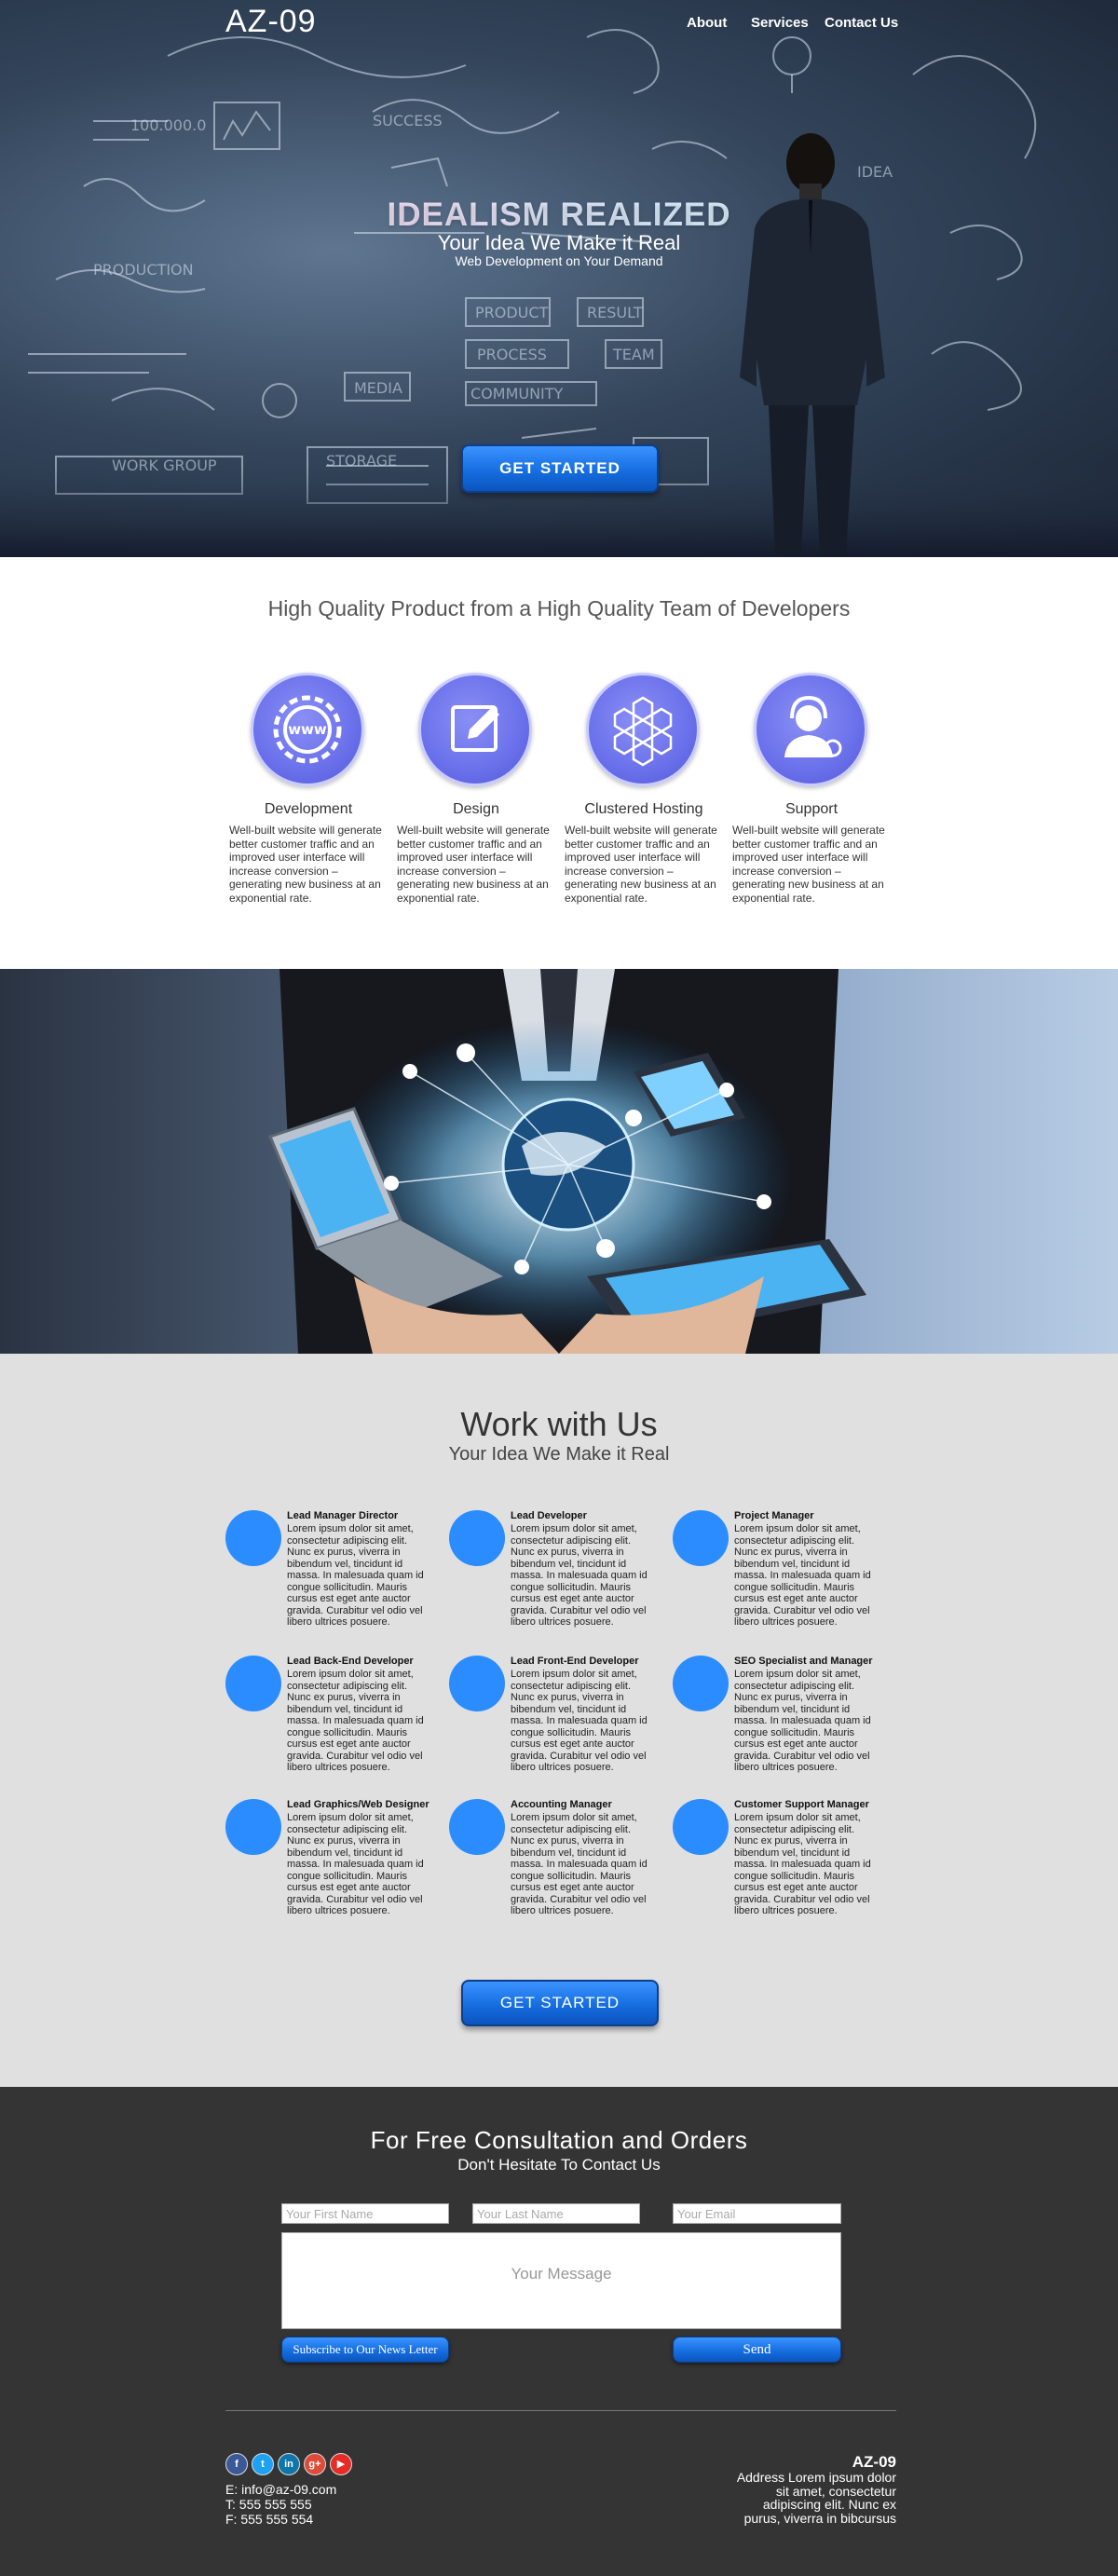  Describe the element at coordinates (801, 1804) in the screenshot. I see `member-role: Customer Support Manager` at that location.